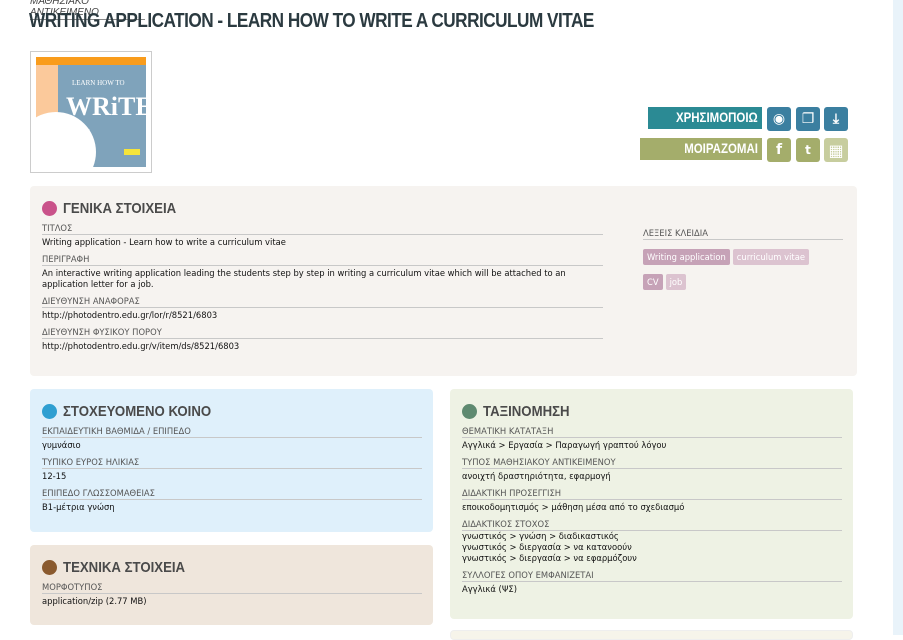 The image size is (903, 640). I want to click on keyword-tag: curriculum vitae, so click(770, 257).